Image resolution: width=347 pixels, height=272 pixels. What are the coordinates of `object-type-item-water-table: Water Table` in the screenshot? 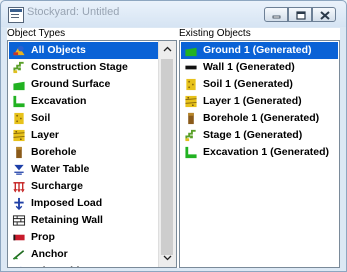 It's located at (84, 169).